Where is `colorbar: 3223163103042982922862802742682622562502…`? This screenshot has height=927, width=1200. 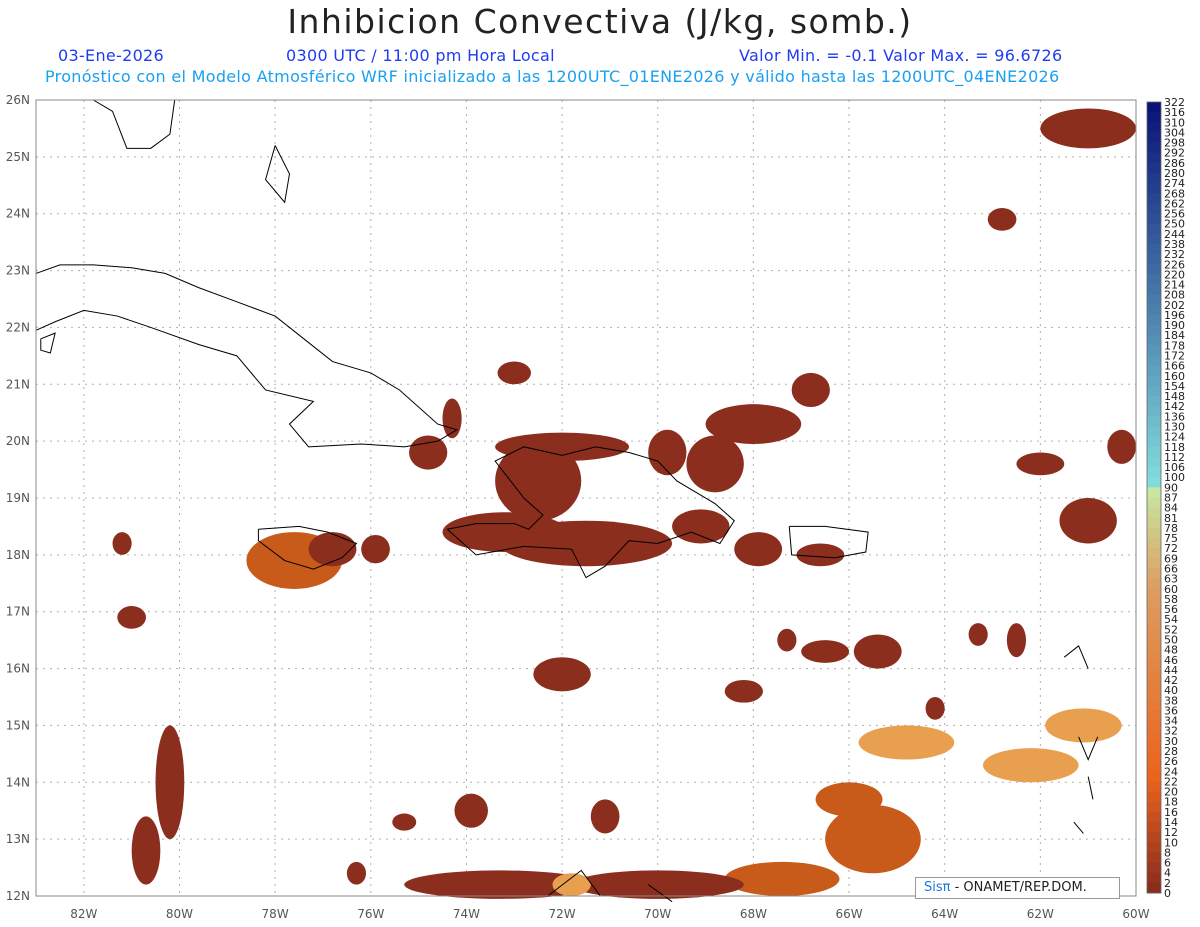
colorbar: 3223163103042982922862802742682622562502… is located at coordinates (1165, 498).